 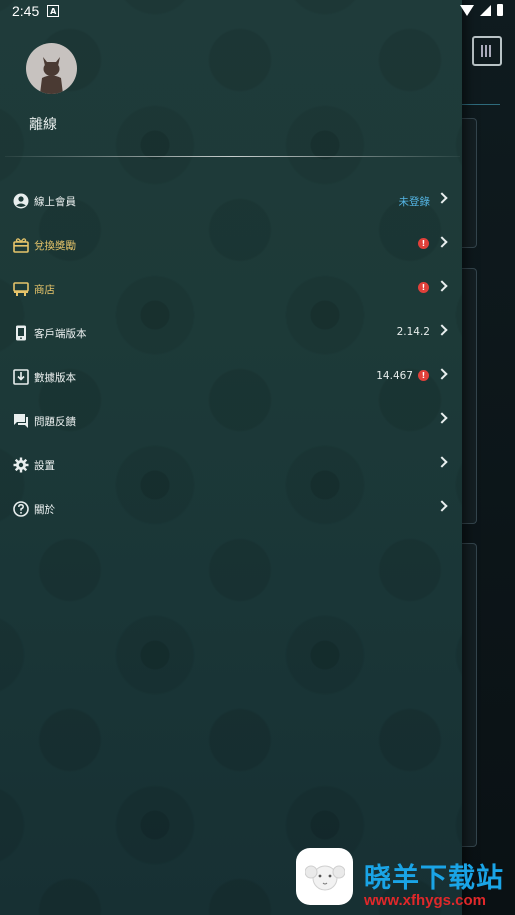 What do you see at coordinates (414, 202) in the screenshot?
I see `login-status: 未登錄` at bounding box center [414, 202].